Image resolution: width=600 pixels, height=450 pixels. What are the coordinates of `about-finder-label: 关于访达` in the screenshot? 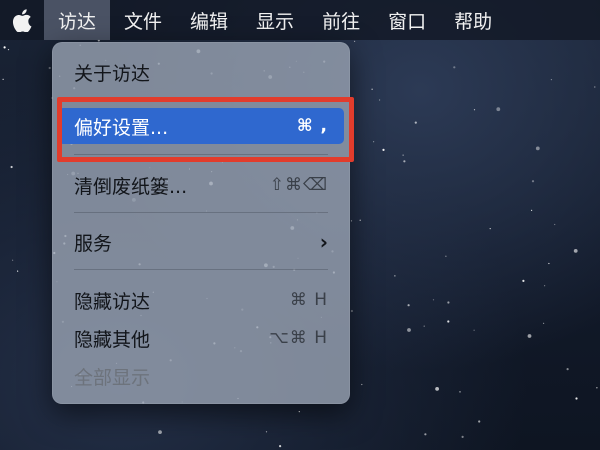 It's located at (112, 73).